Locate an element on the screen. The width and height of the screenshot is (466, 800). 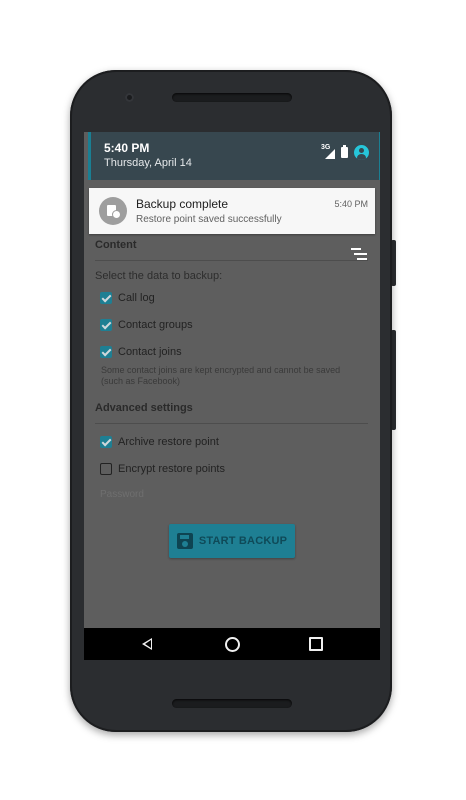
shade-time: 5:40 PM is located at coordinates (127, 148).